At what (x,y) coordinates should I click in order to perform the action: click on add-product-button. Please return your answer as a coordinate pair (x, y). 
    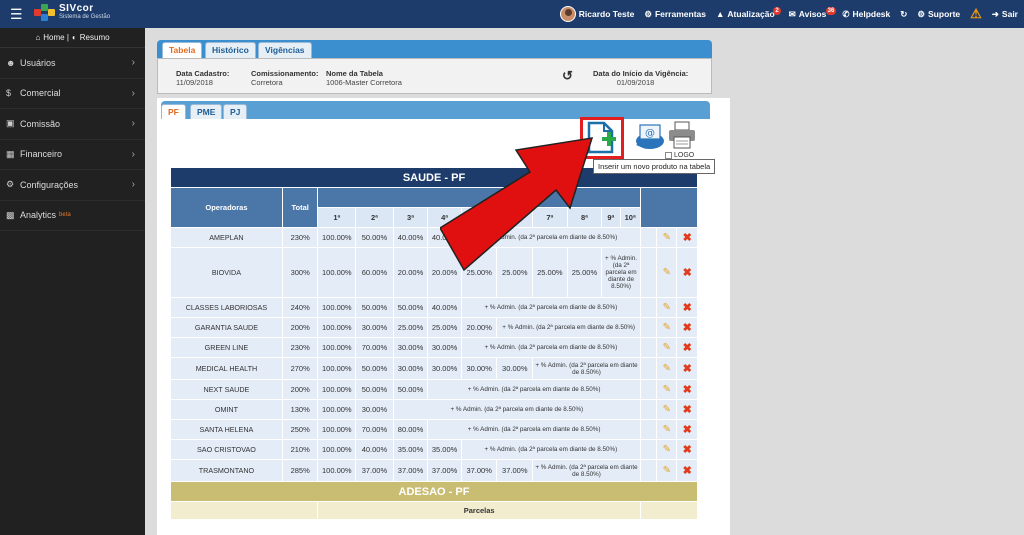
    Looking at the image, I should click on (602, 138).